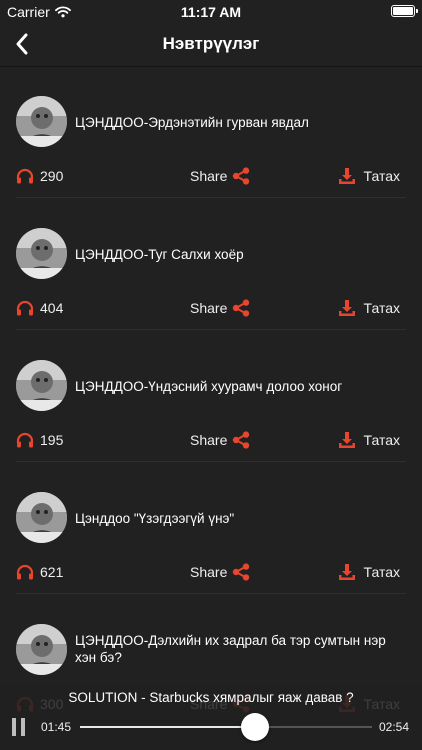 This screenshot has width=422, height=750. I want to click on episode-actions: 290 Share Татах, so click(211, 176).